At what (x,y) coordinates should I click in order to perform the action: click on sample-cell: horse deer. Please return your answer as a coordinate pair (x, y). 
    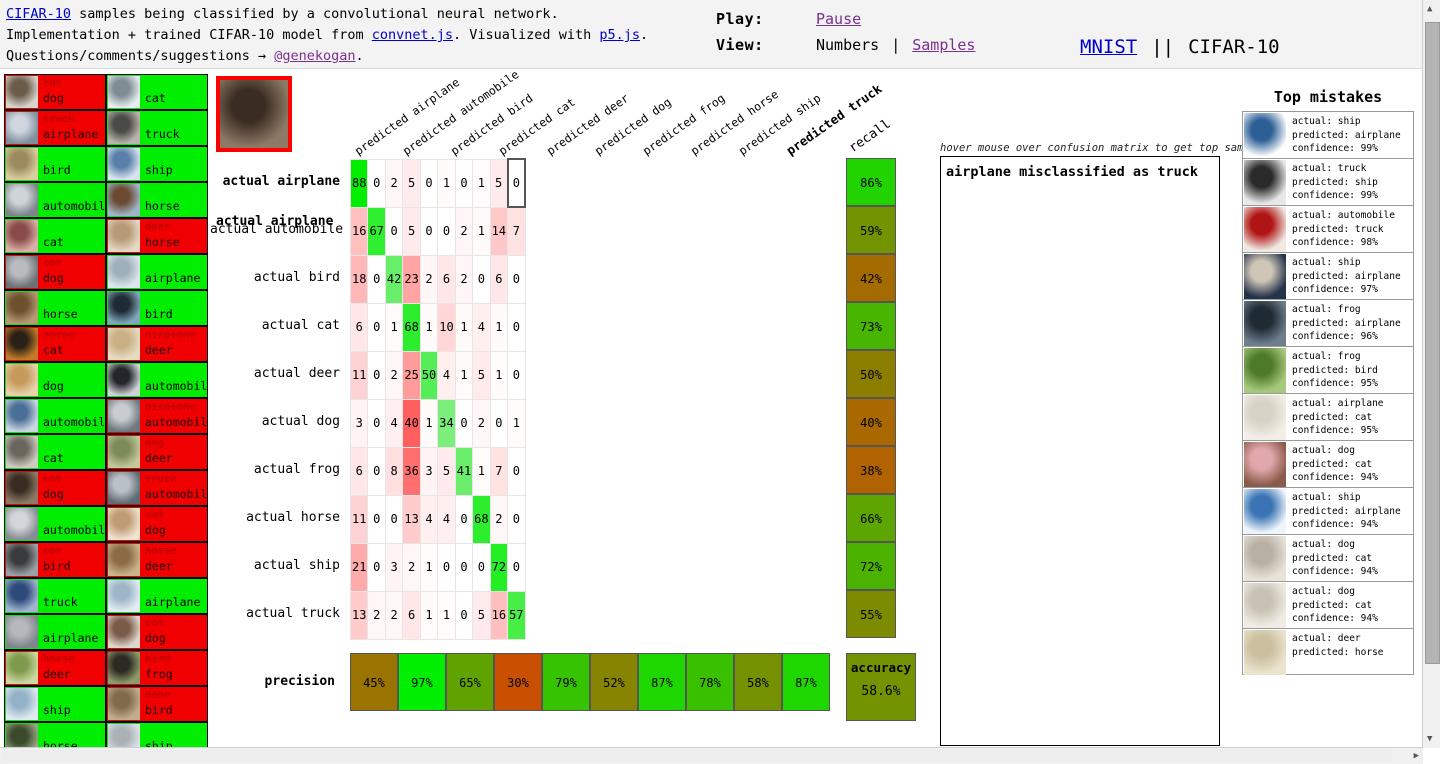
    Looking at the image, I should click on (55, 668).